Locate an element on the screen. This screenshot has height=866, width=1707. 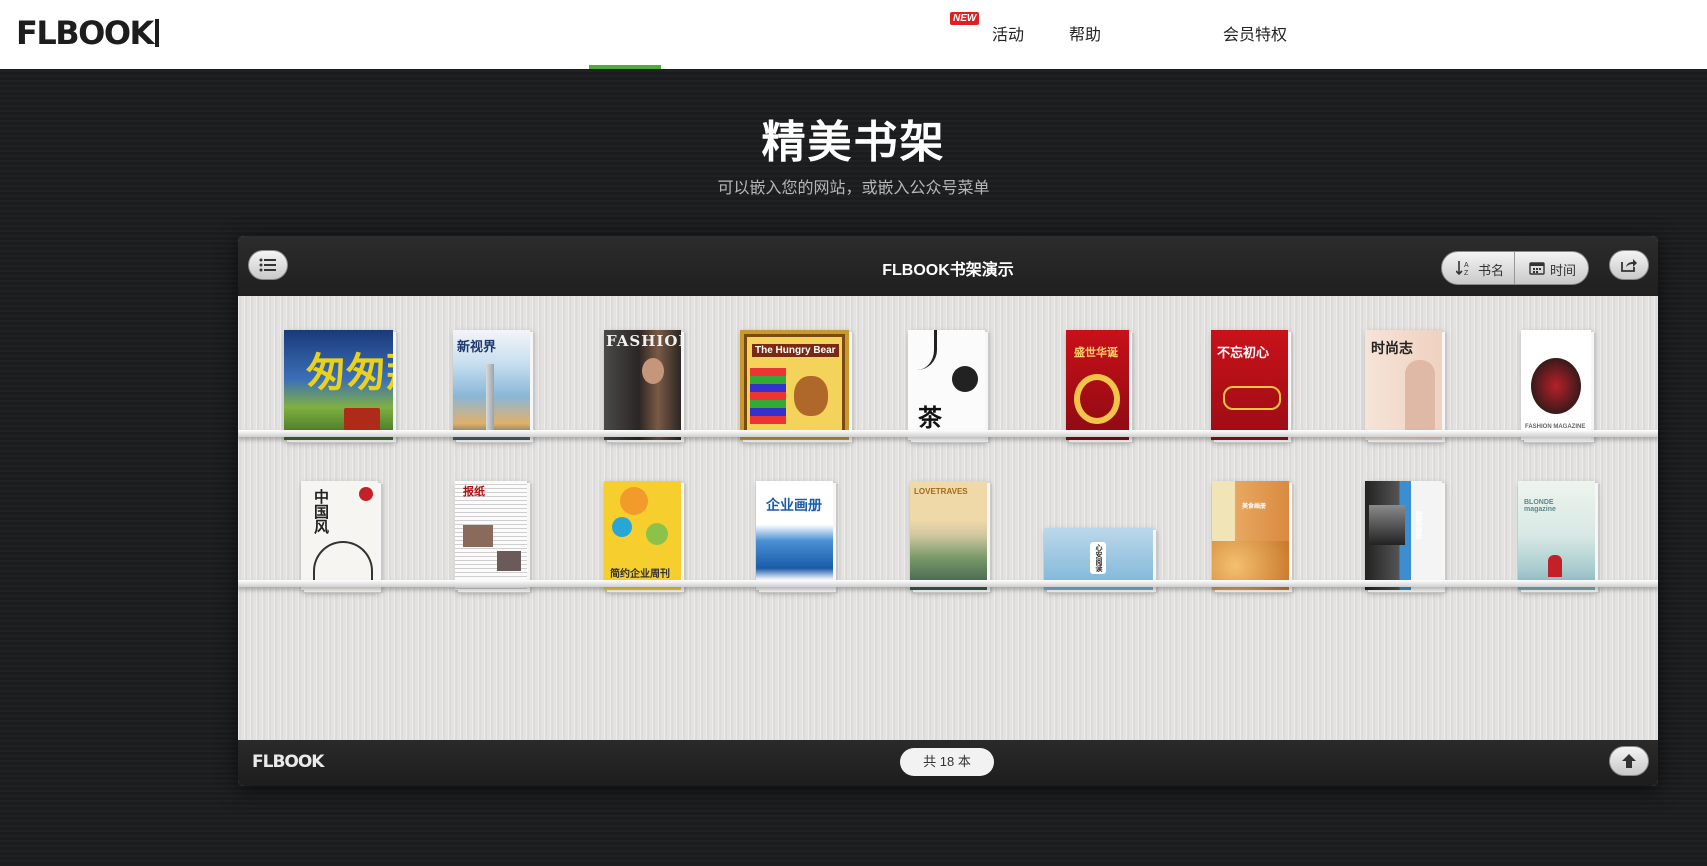
book-12: 简约企业周刊 is located at coordinates (642, 535).